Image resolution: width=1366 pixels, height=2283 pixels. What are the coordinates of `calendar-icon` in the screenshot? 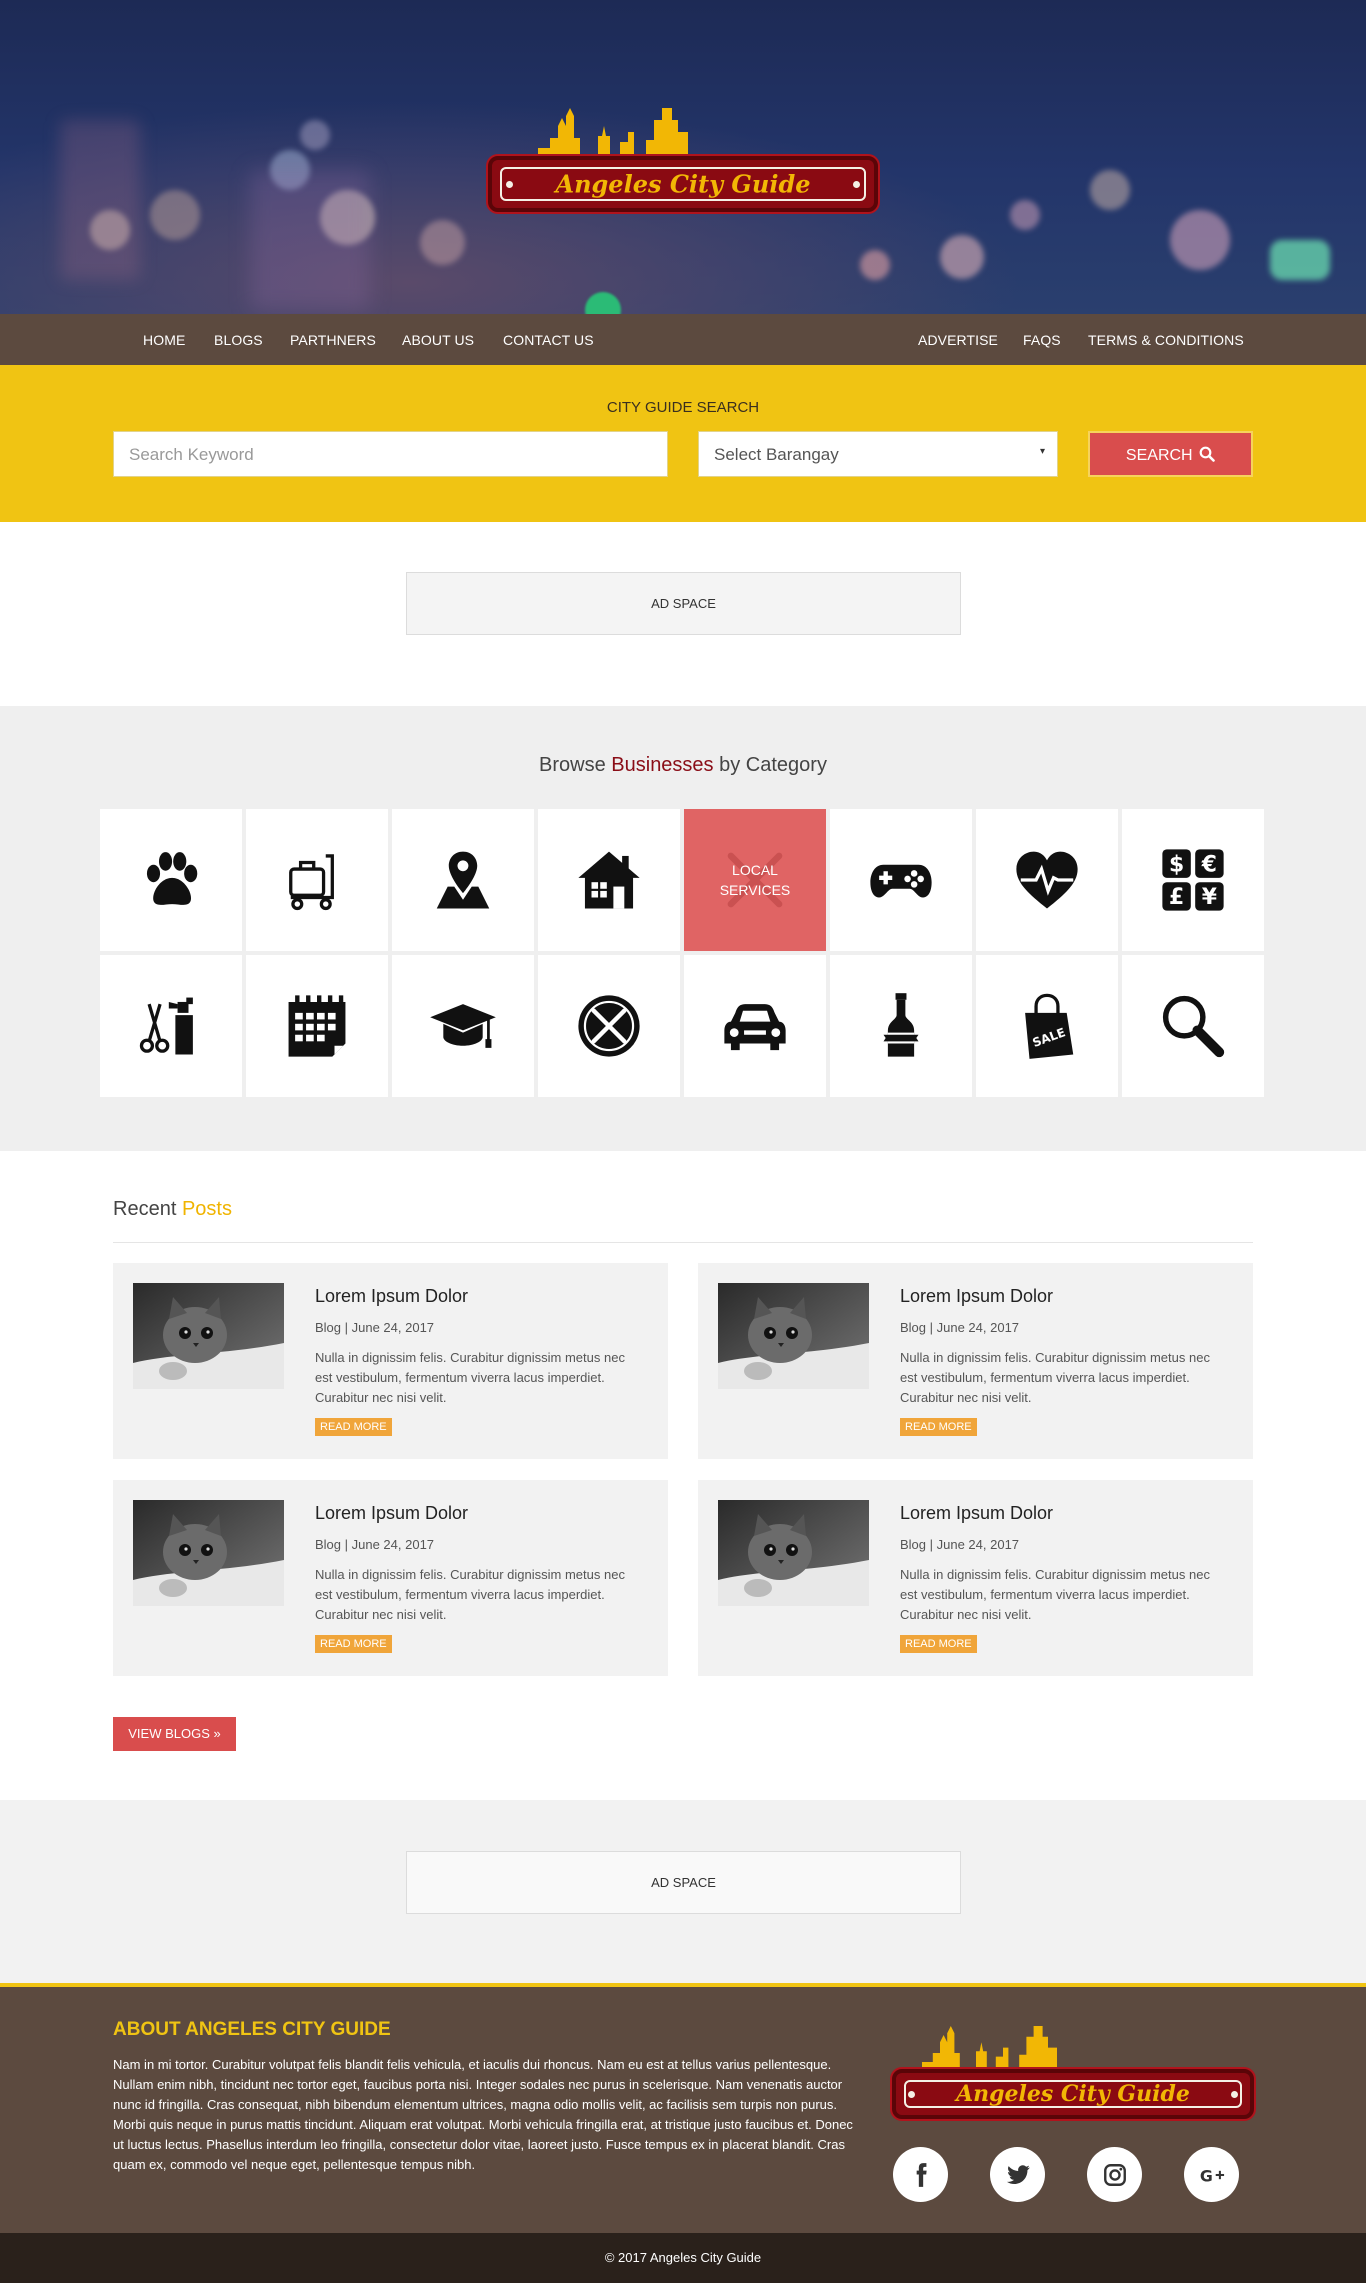 It's located at (317, 1026).